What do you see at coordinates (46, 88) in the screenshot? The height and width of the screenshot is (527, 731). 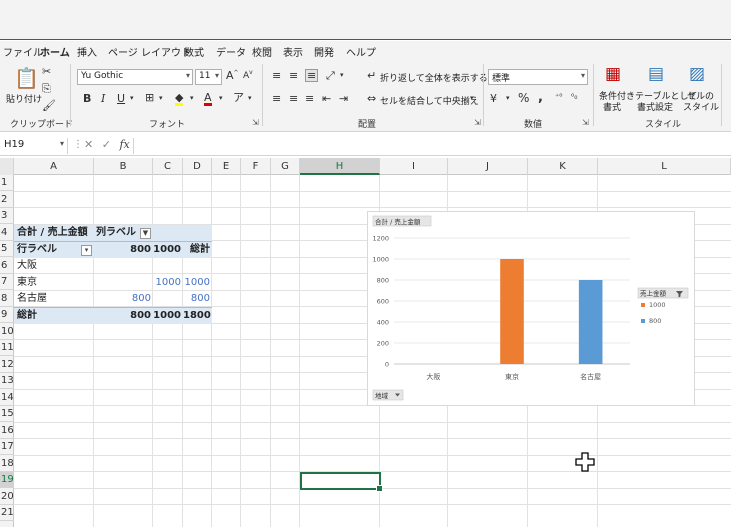 I see `copy-icon: ⎘` at bounding box center [46, 88].